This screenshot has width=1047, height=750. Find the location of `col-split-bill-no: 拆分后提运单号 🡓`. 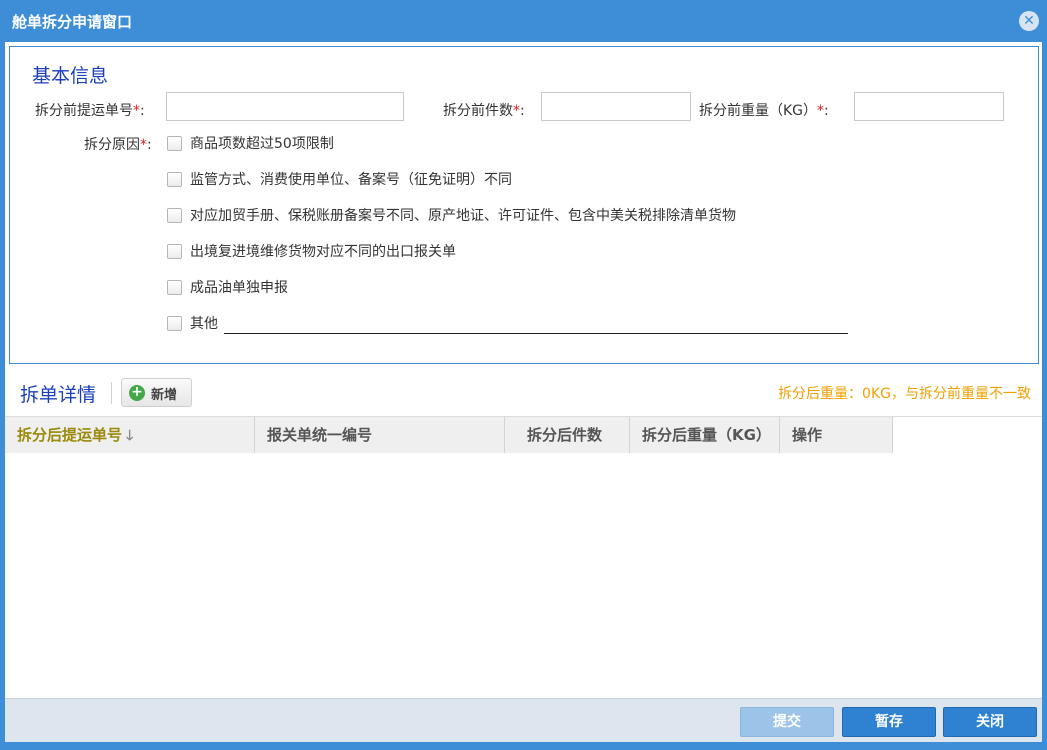

col-split-bill-no: 拆分后提运单号 🡓 is located at coordinates (130, 435).